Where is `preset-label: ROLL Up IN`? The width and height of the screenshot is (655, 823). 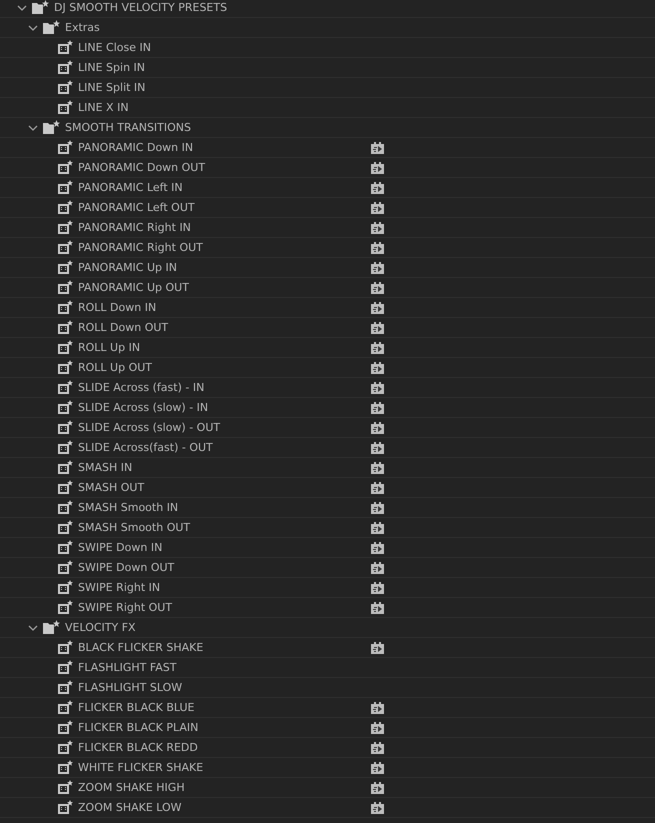
preset-label: ROLL Up IN is located at coordinates (224, 347).